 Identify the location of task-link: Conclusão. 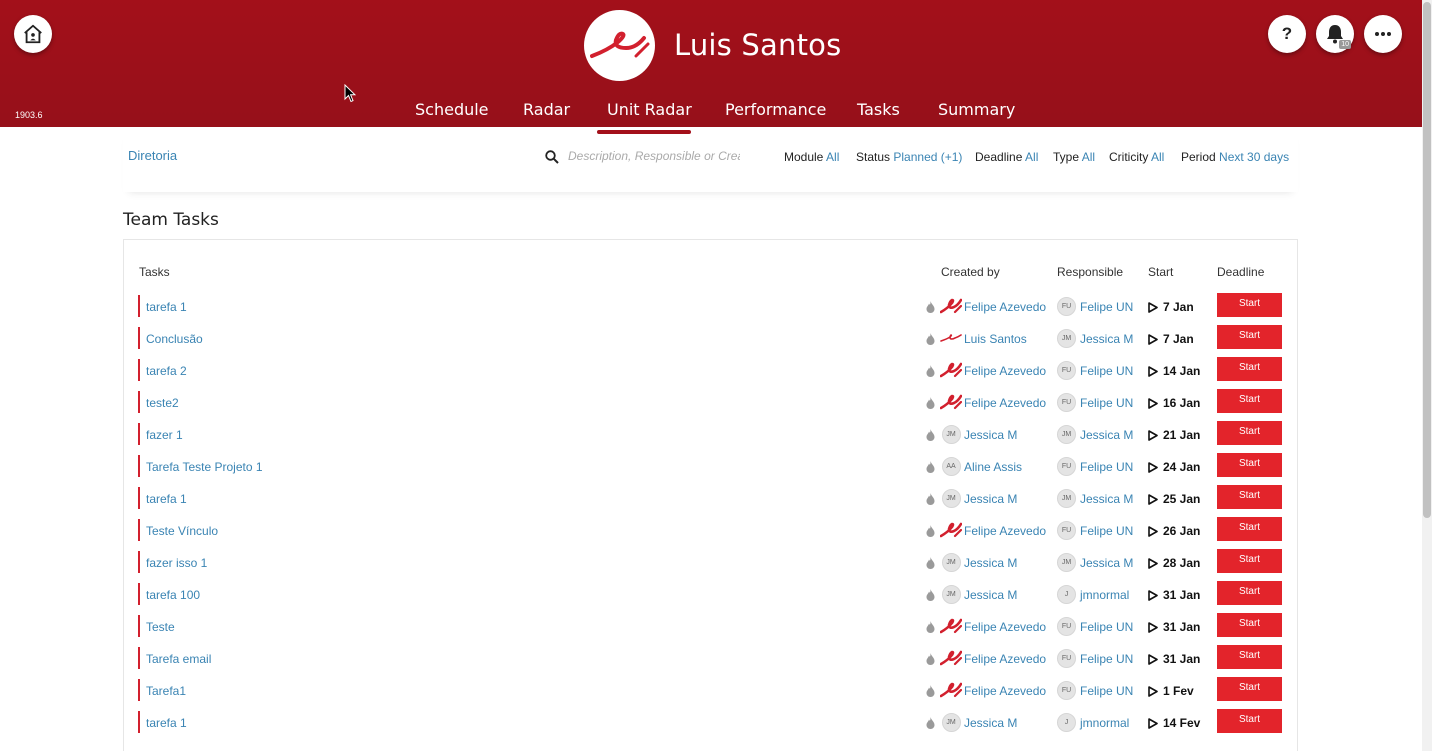
(174, 339).